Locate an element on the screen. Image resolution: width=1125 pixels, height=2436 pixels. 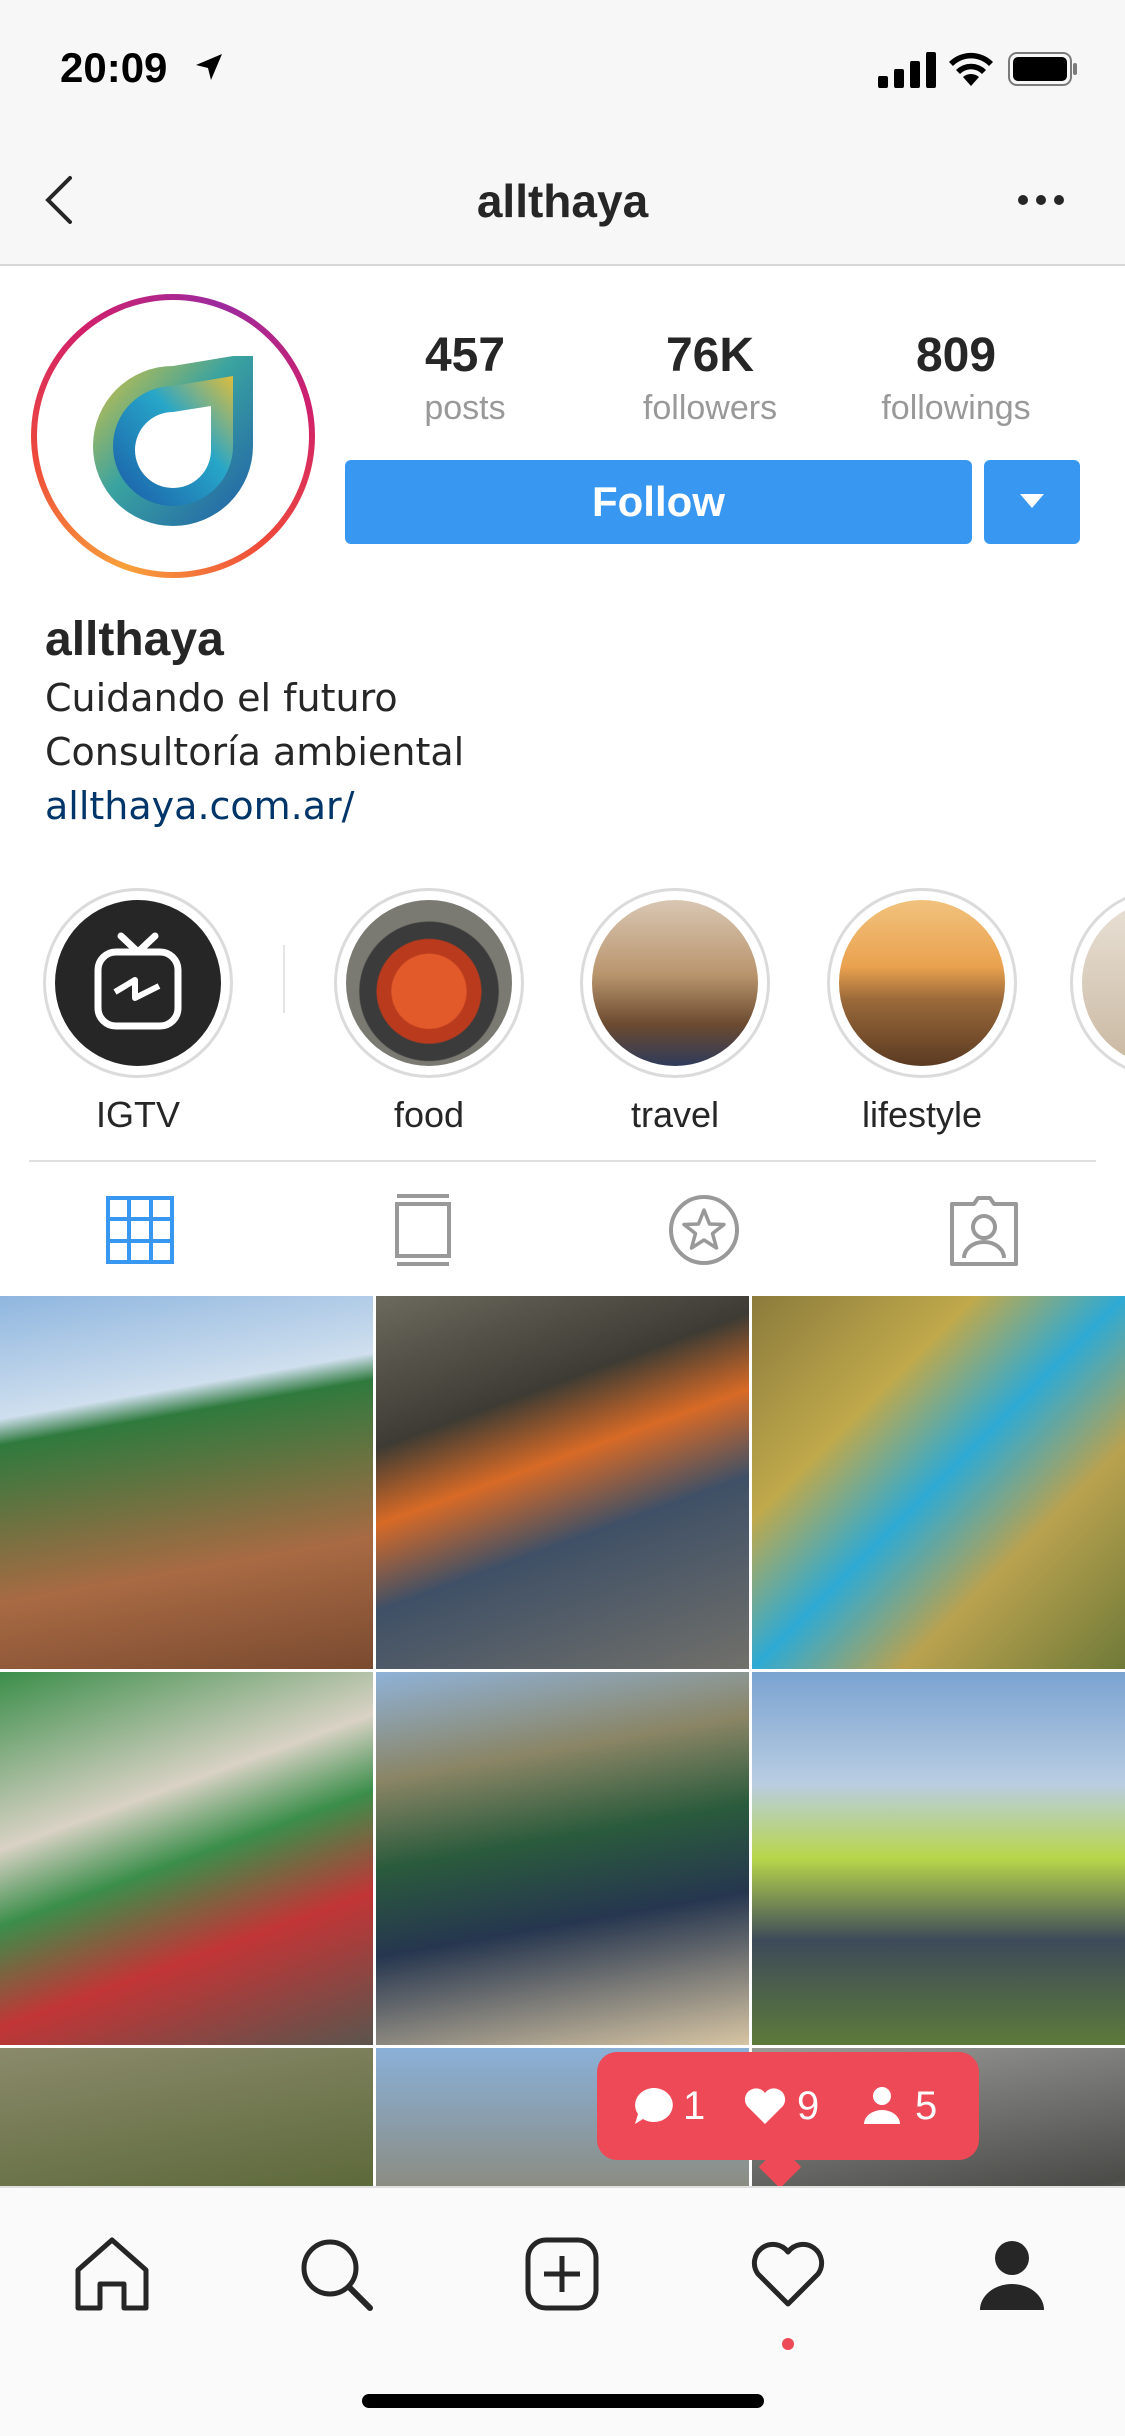
followers-label: followers is located at coordinates (710, 408).